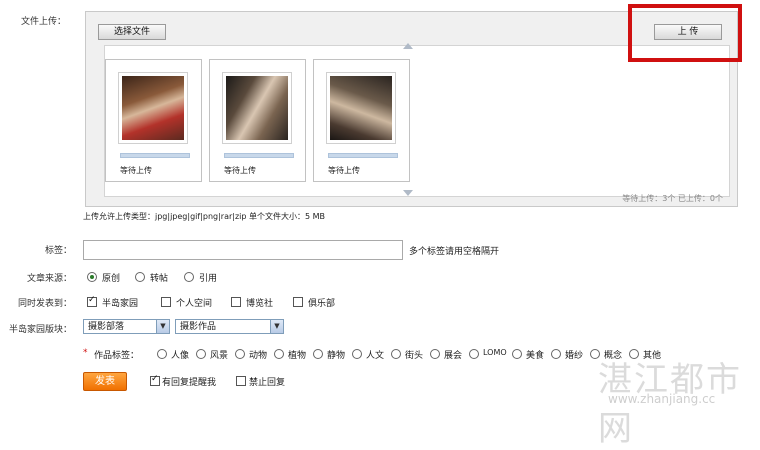  Describe the element at coordinates (189, 383) in the screenshot. I see `reply-notify-label: 有回复提醒我` at that location.